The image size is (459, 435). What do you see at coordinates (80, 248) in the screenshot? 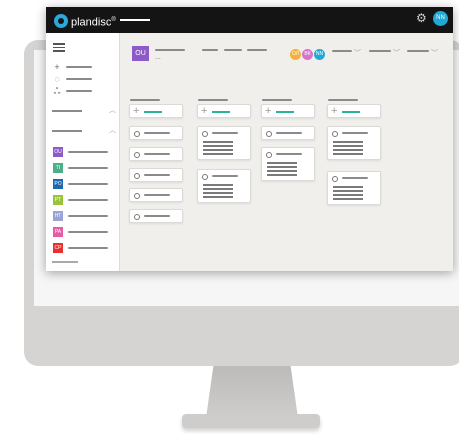
I see `sidebar-wheel-item: CP` at bounding box center [80, 248].